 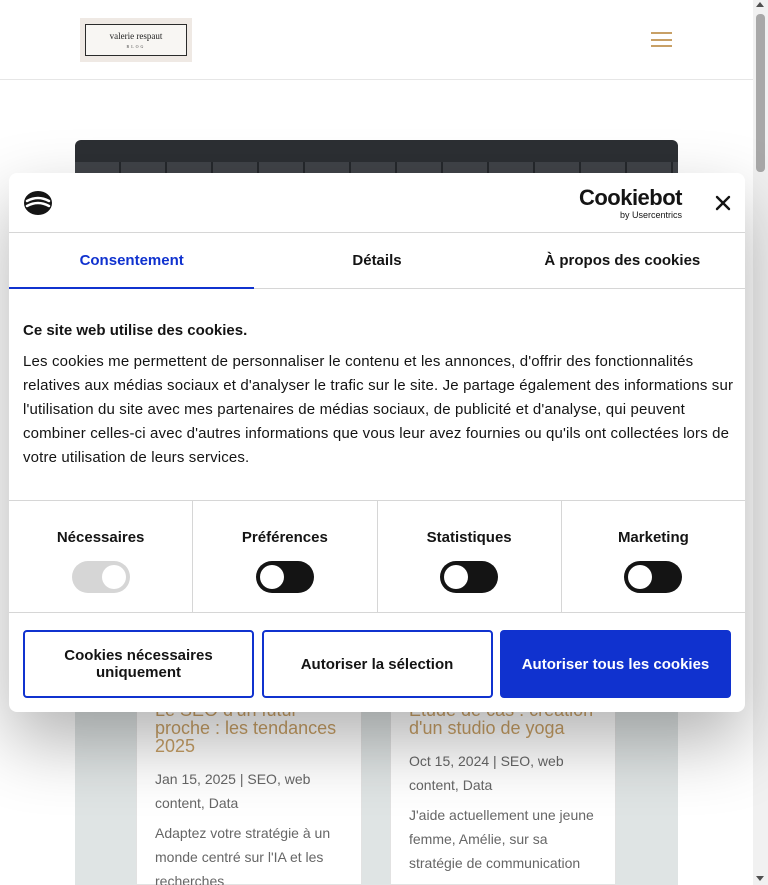 I want to click on tab-about: À propos des cookies, so click(x=622, y=260).